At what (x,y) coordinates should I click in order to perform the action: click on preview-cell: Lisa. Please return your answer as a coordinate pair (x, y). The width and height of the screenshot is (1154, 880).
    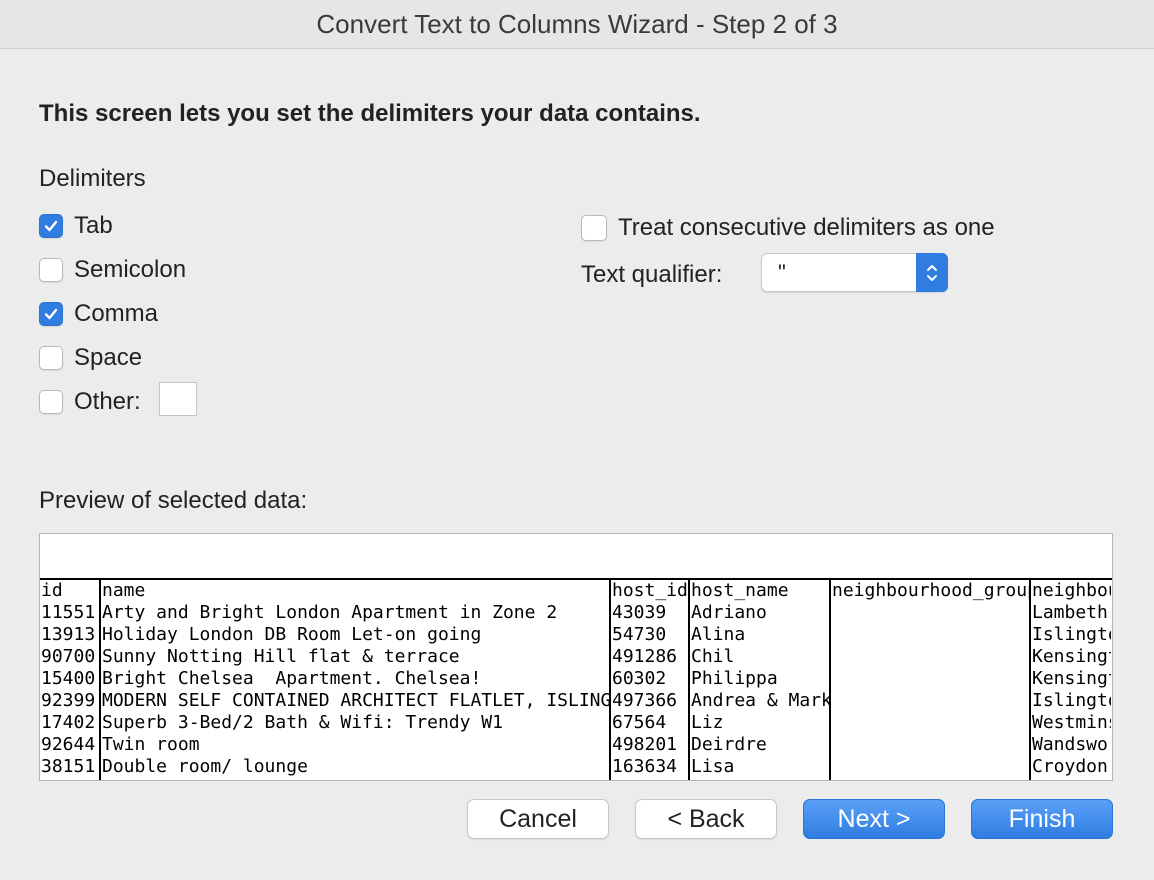
    Looking at the image, I should click on (713, 766).